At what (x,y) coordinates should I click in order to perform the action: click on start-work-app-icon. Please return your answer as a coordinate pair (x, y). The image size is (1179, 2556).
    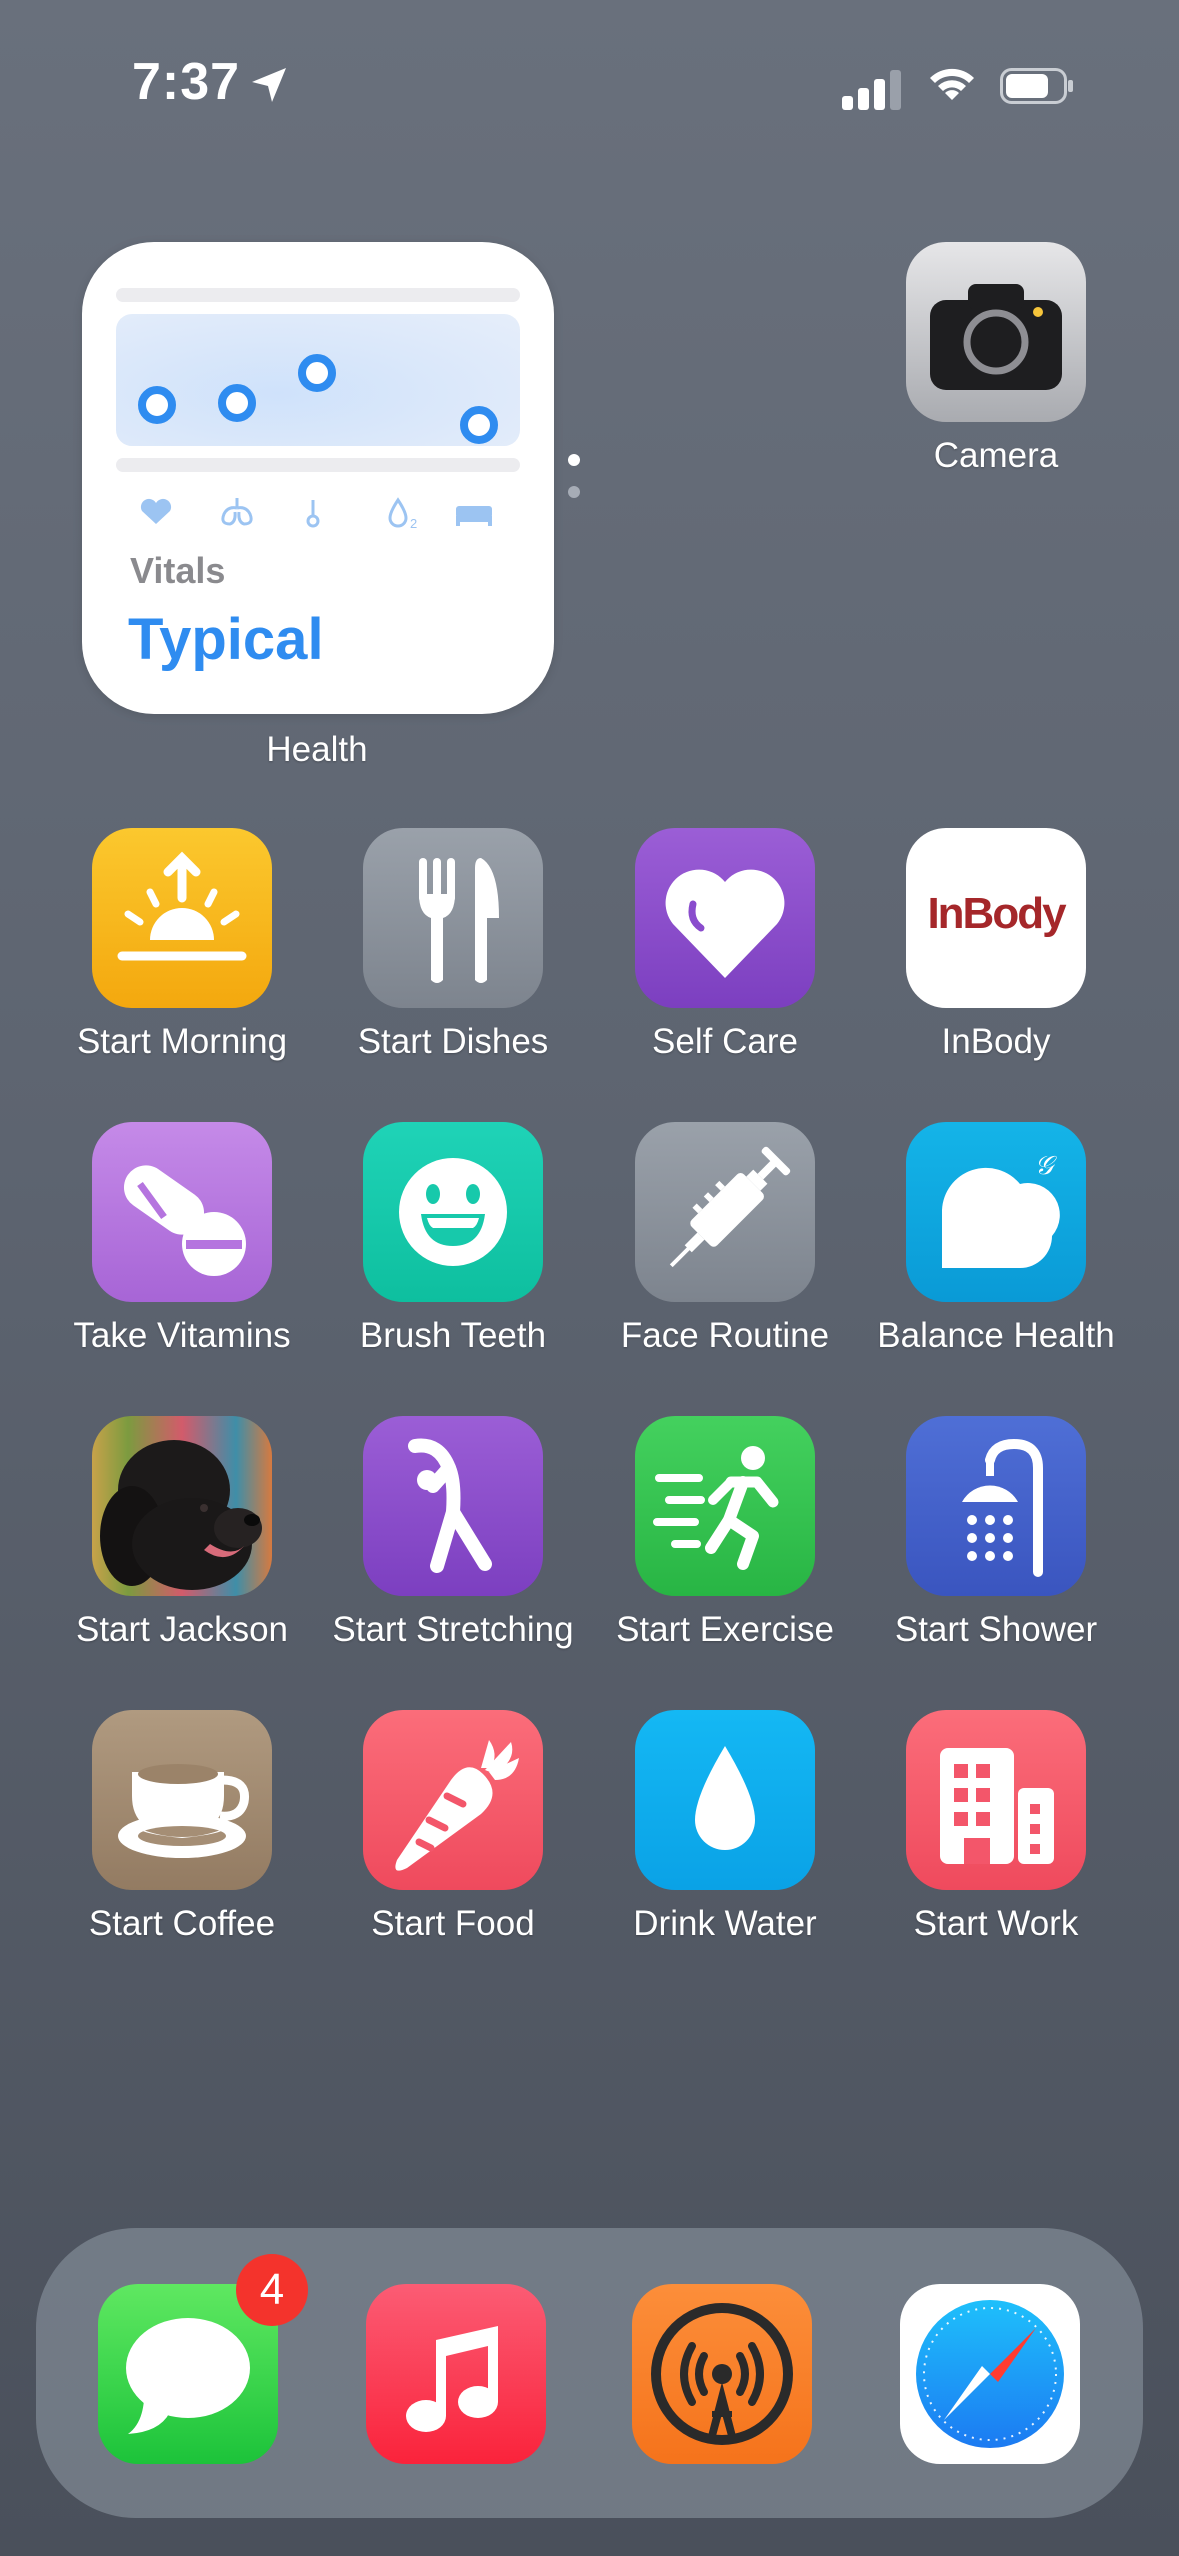
    Looking at the image, I should click on (996, 1800).